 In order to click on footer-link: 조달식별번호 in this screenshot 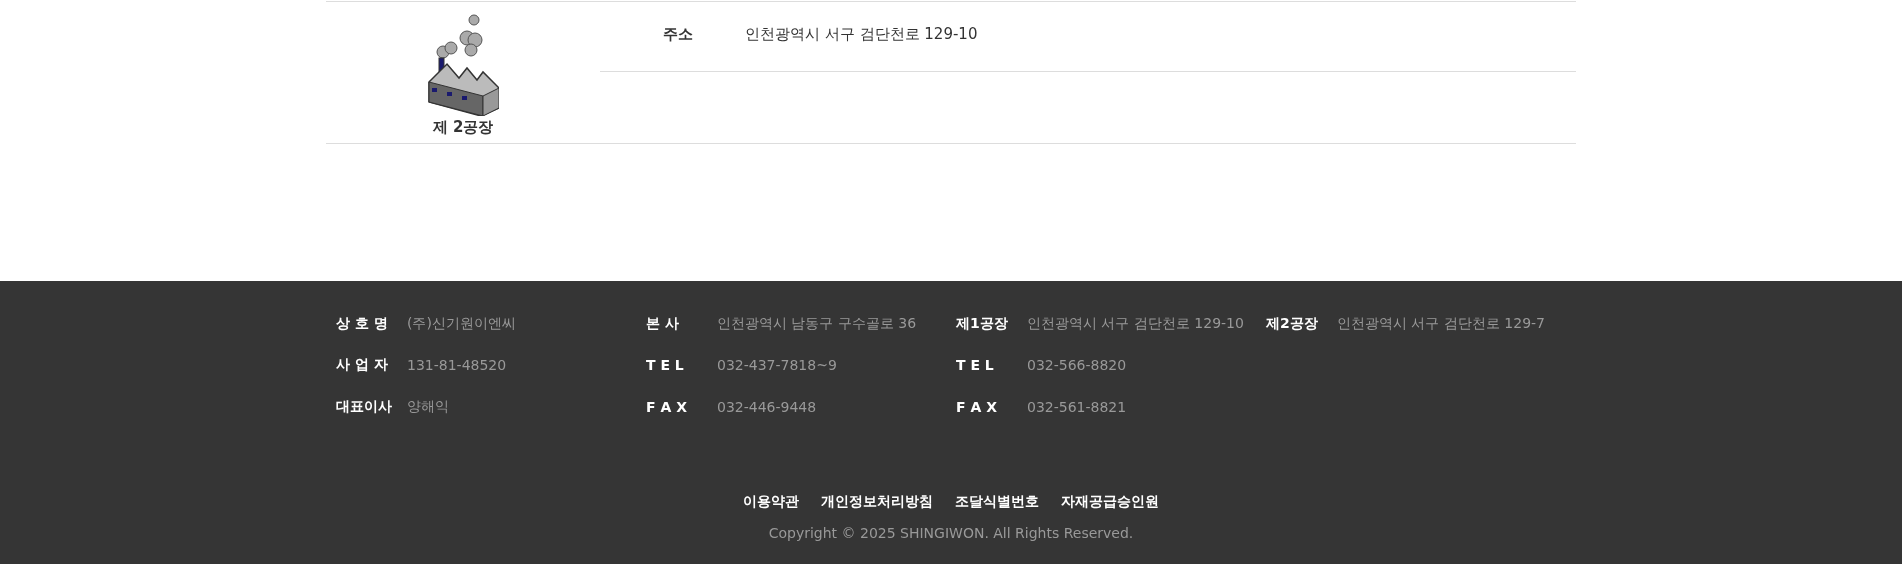, I will do `click(997, 501)`.